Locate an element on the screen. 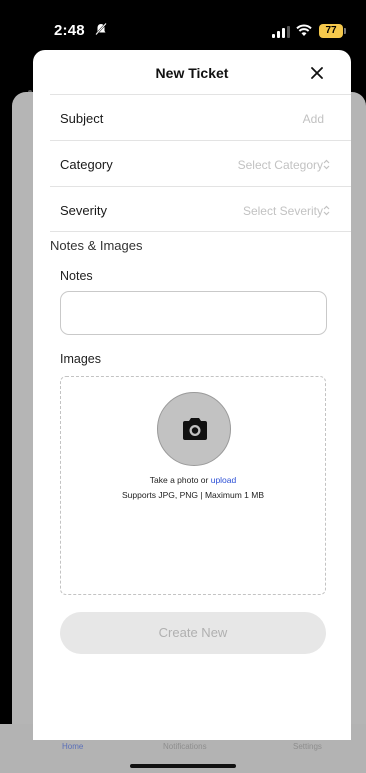 This screenshot has width=366, height=773. subject-value: Add is located at coordinates (313, 119).